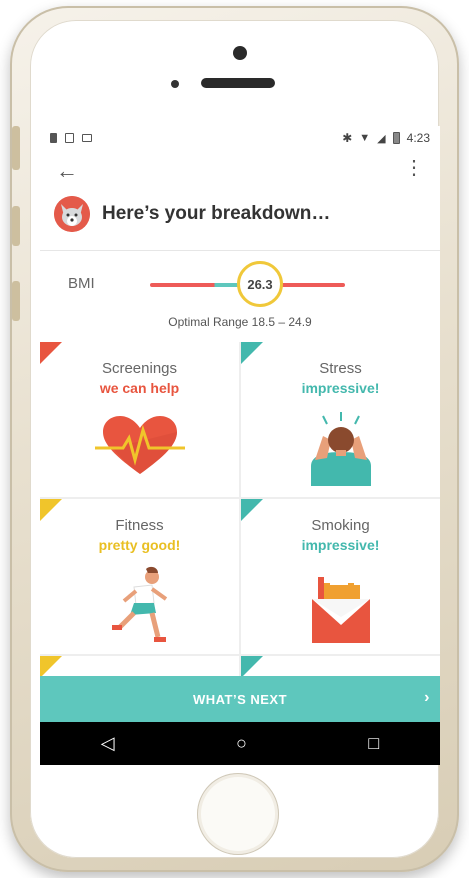 The image size is (469, 878). I want to click on voicemail-icon, so click(87, 138).